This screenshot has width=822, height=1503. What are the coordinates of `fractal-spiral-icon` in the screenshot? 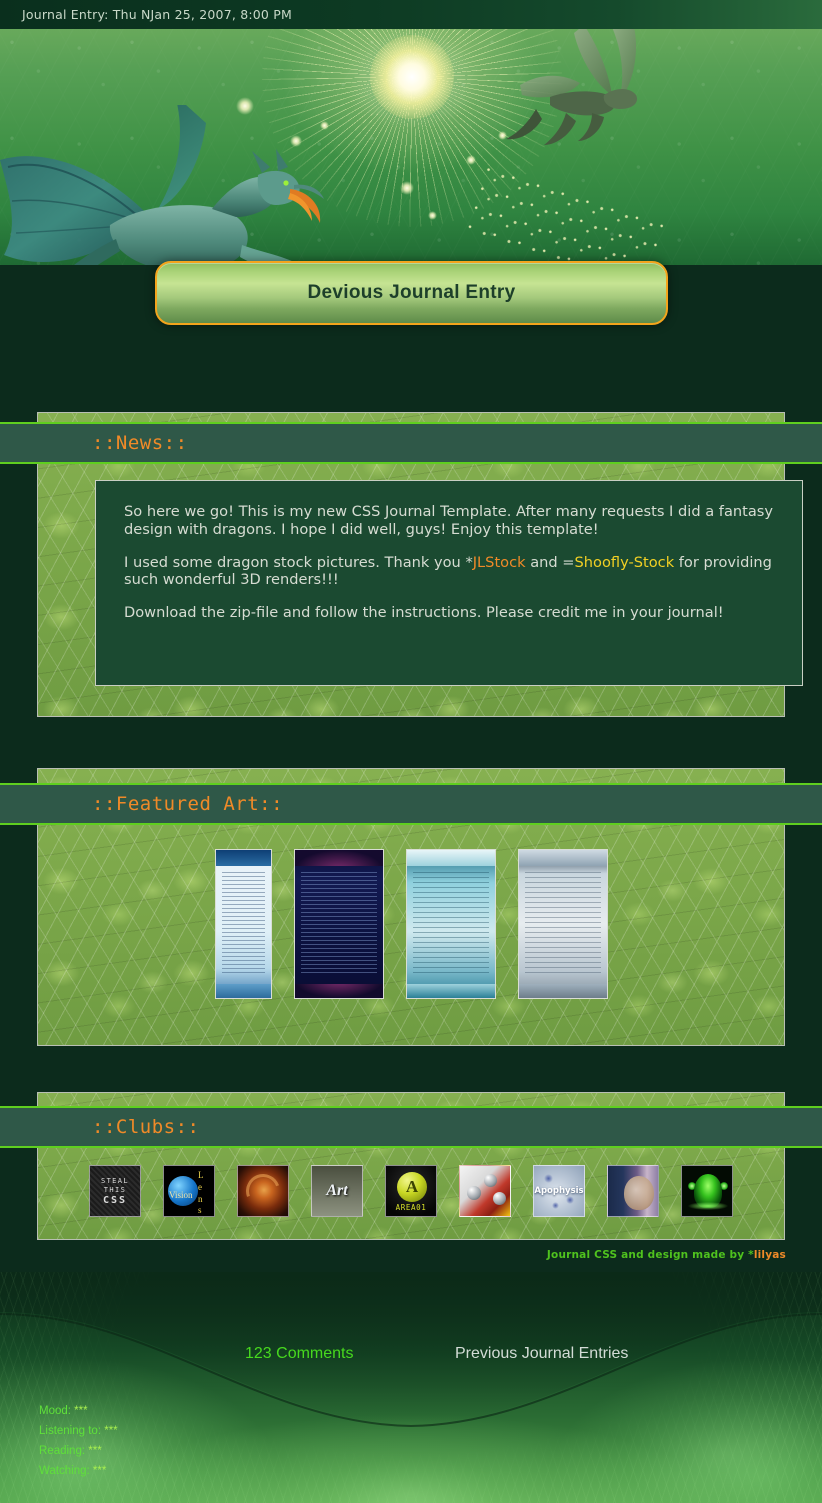 It's located at (263, 1191).